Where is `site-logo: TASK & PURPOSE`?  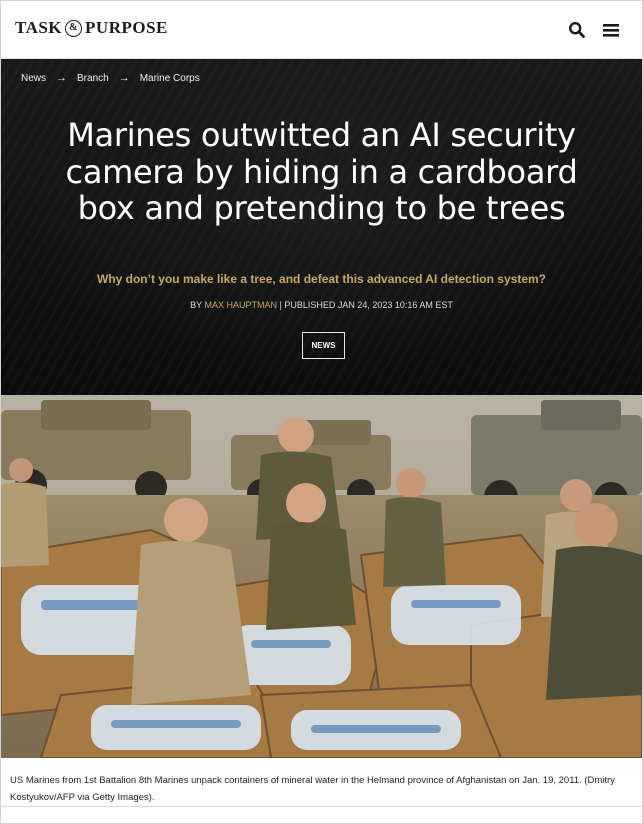 site-logo: TASK & PURPOSE is located at coordinates (91, 28).